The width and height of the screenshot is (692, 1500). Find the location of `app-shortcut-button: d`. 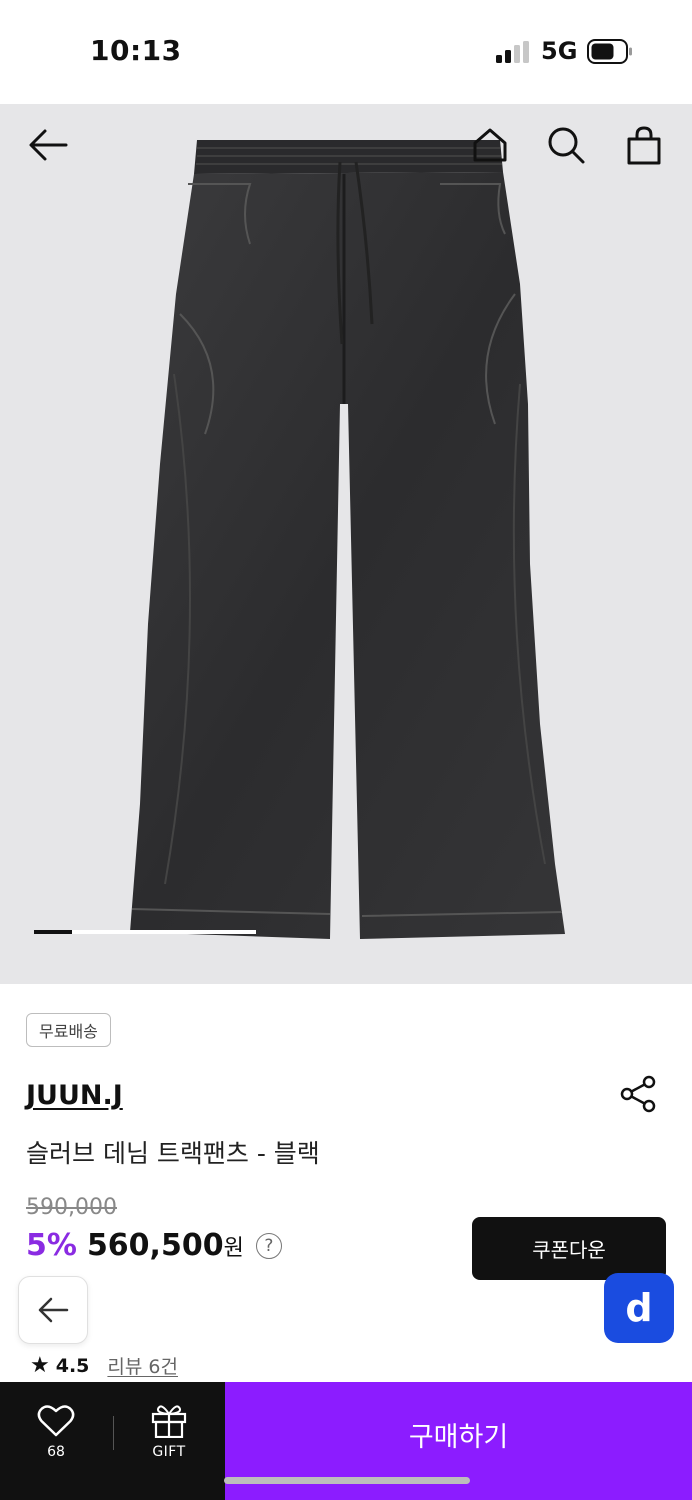

app-shortcut-button: d is located at coordinates (639, 1308).